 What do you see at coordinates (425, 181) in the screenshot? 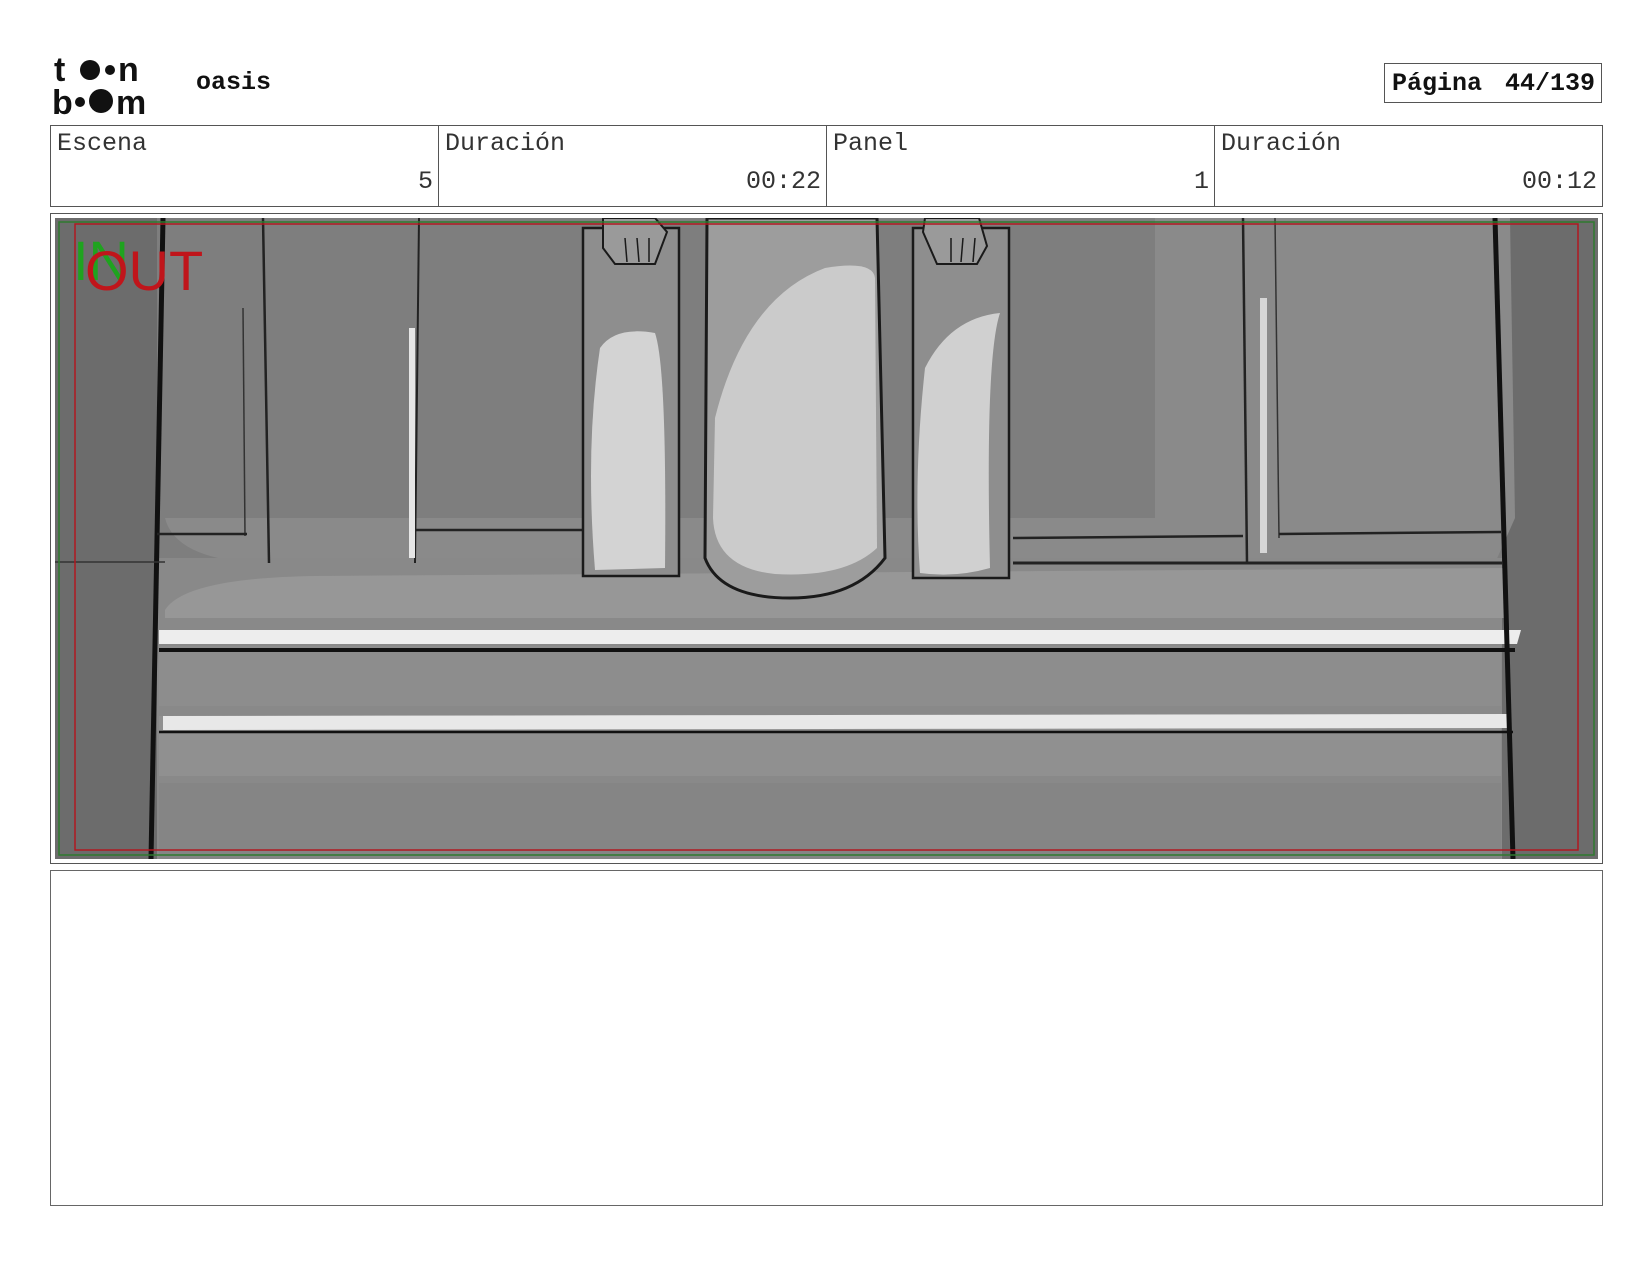
I see `scene-value: 5` at bounding box center [425, 181].